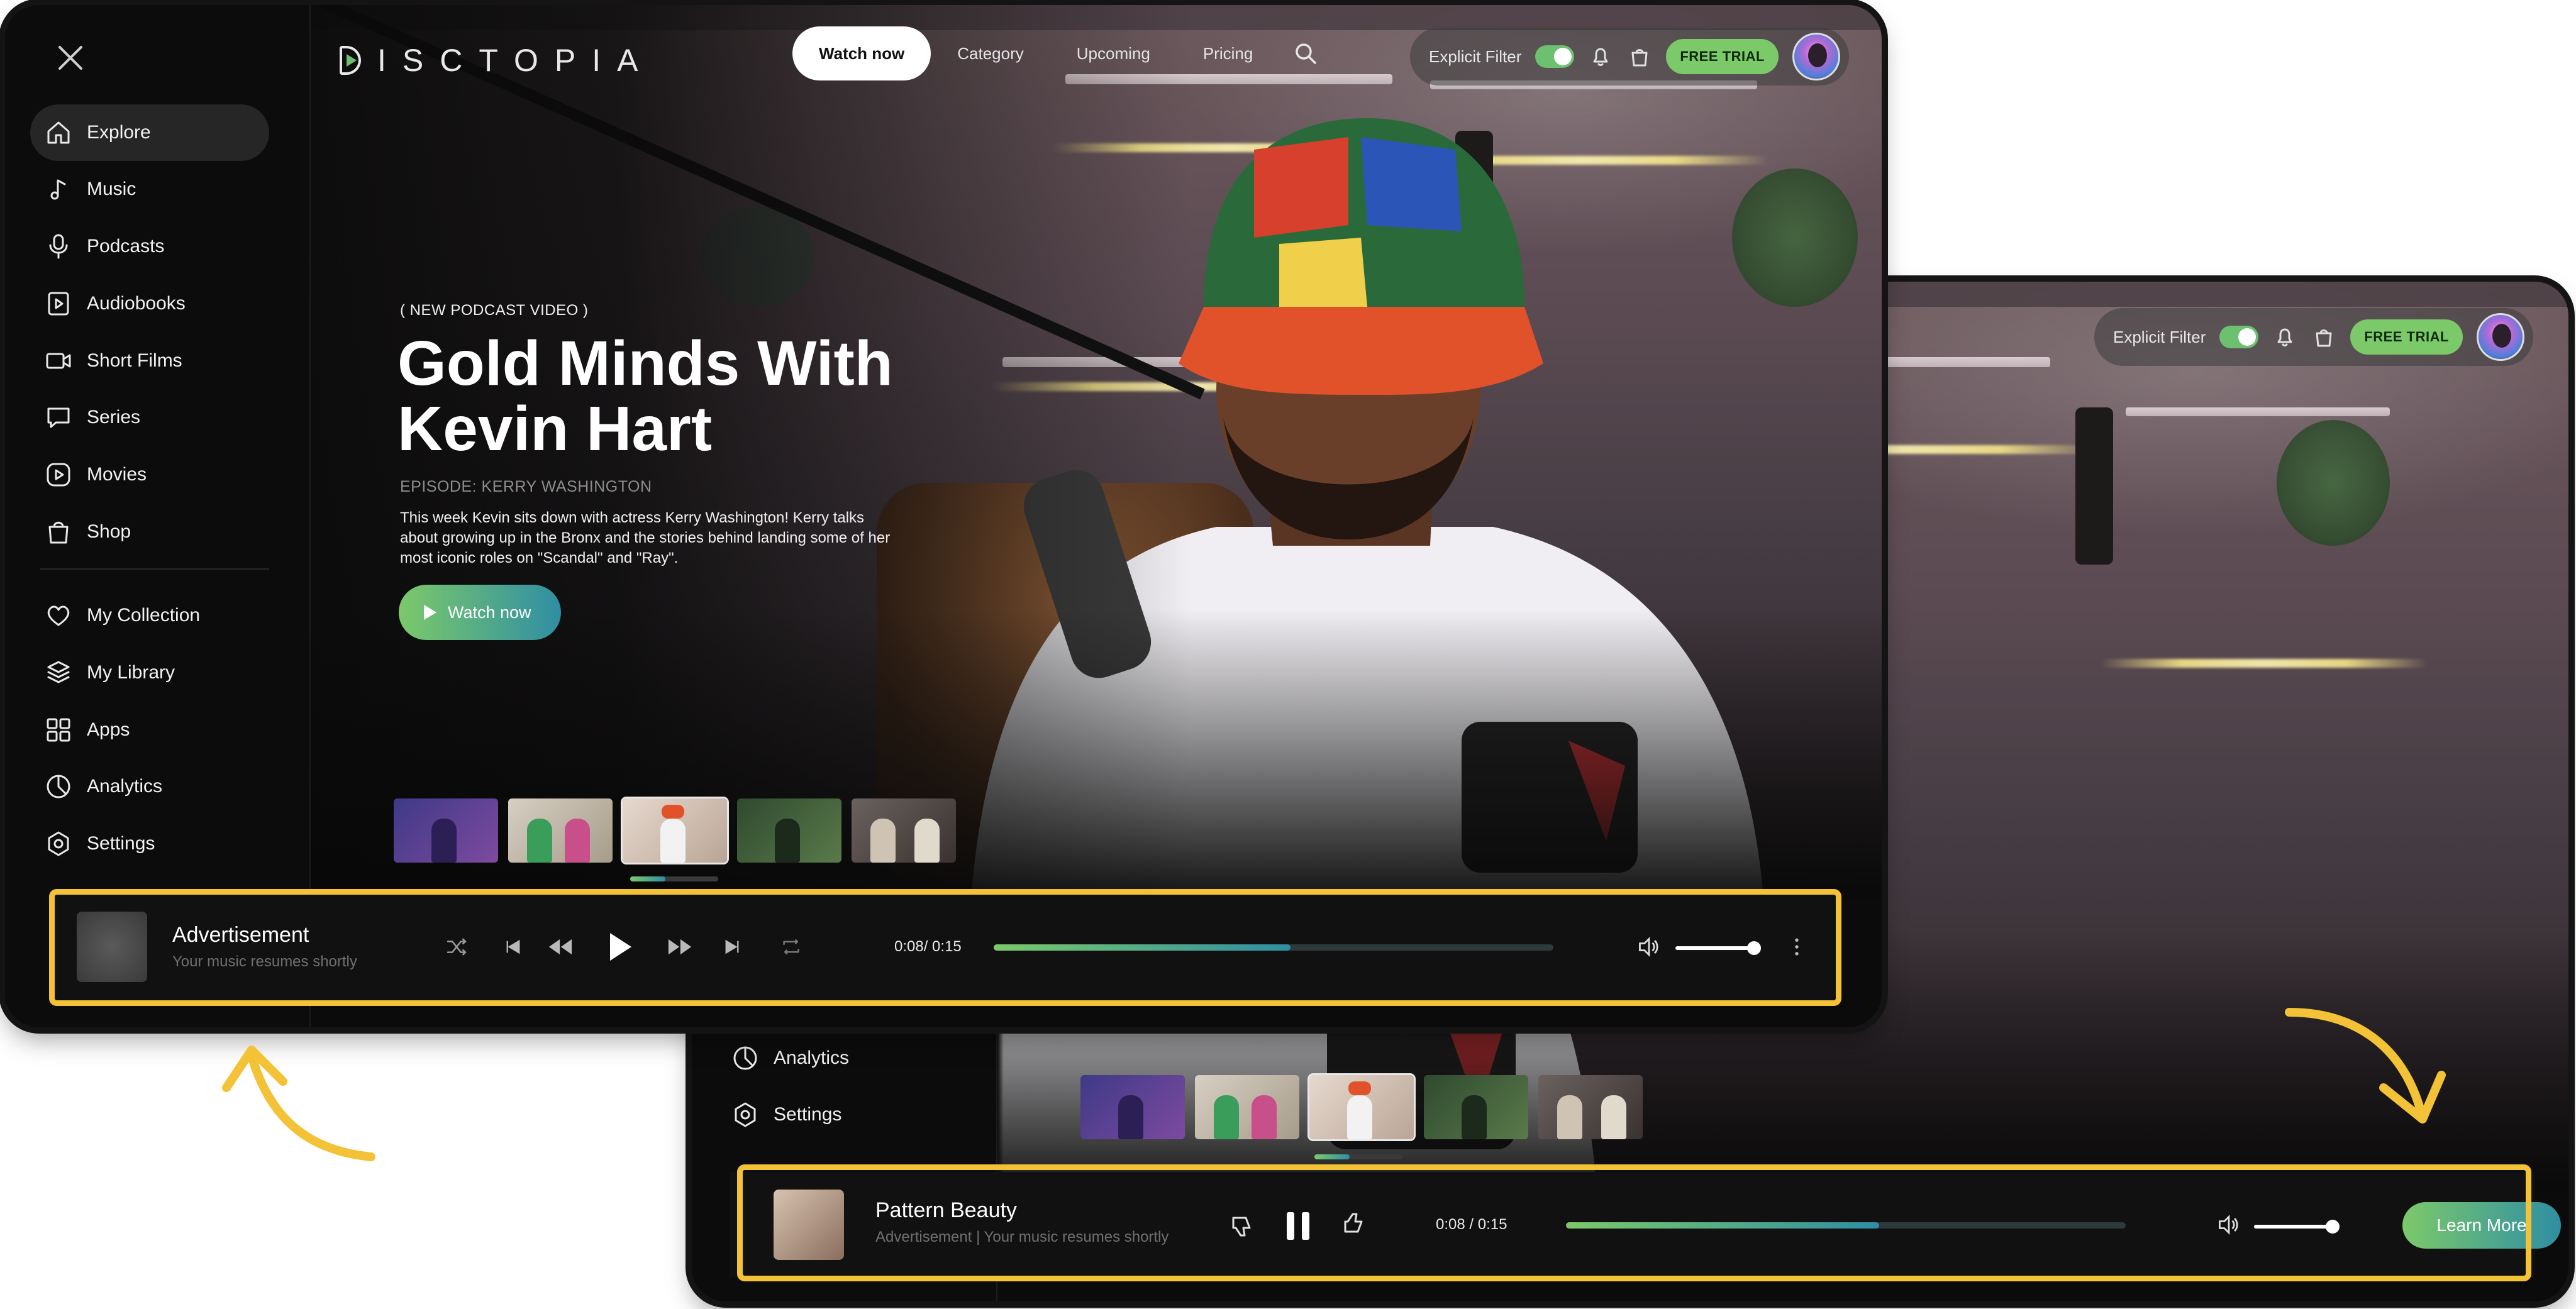  Describe the element at coordinates (480, 612) in the screenshot. I see `watch-now-button: Watch now` at that location.